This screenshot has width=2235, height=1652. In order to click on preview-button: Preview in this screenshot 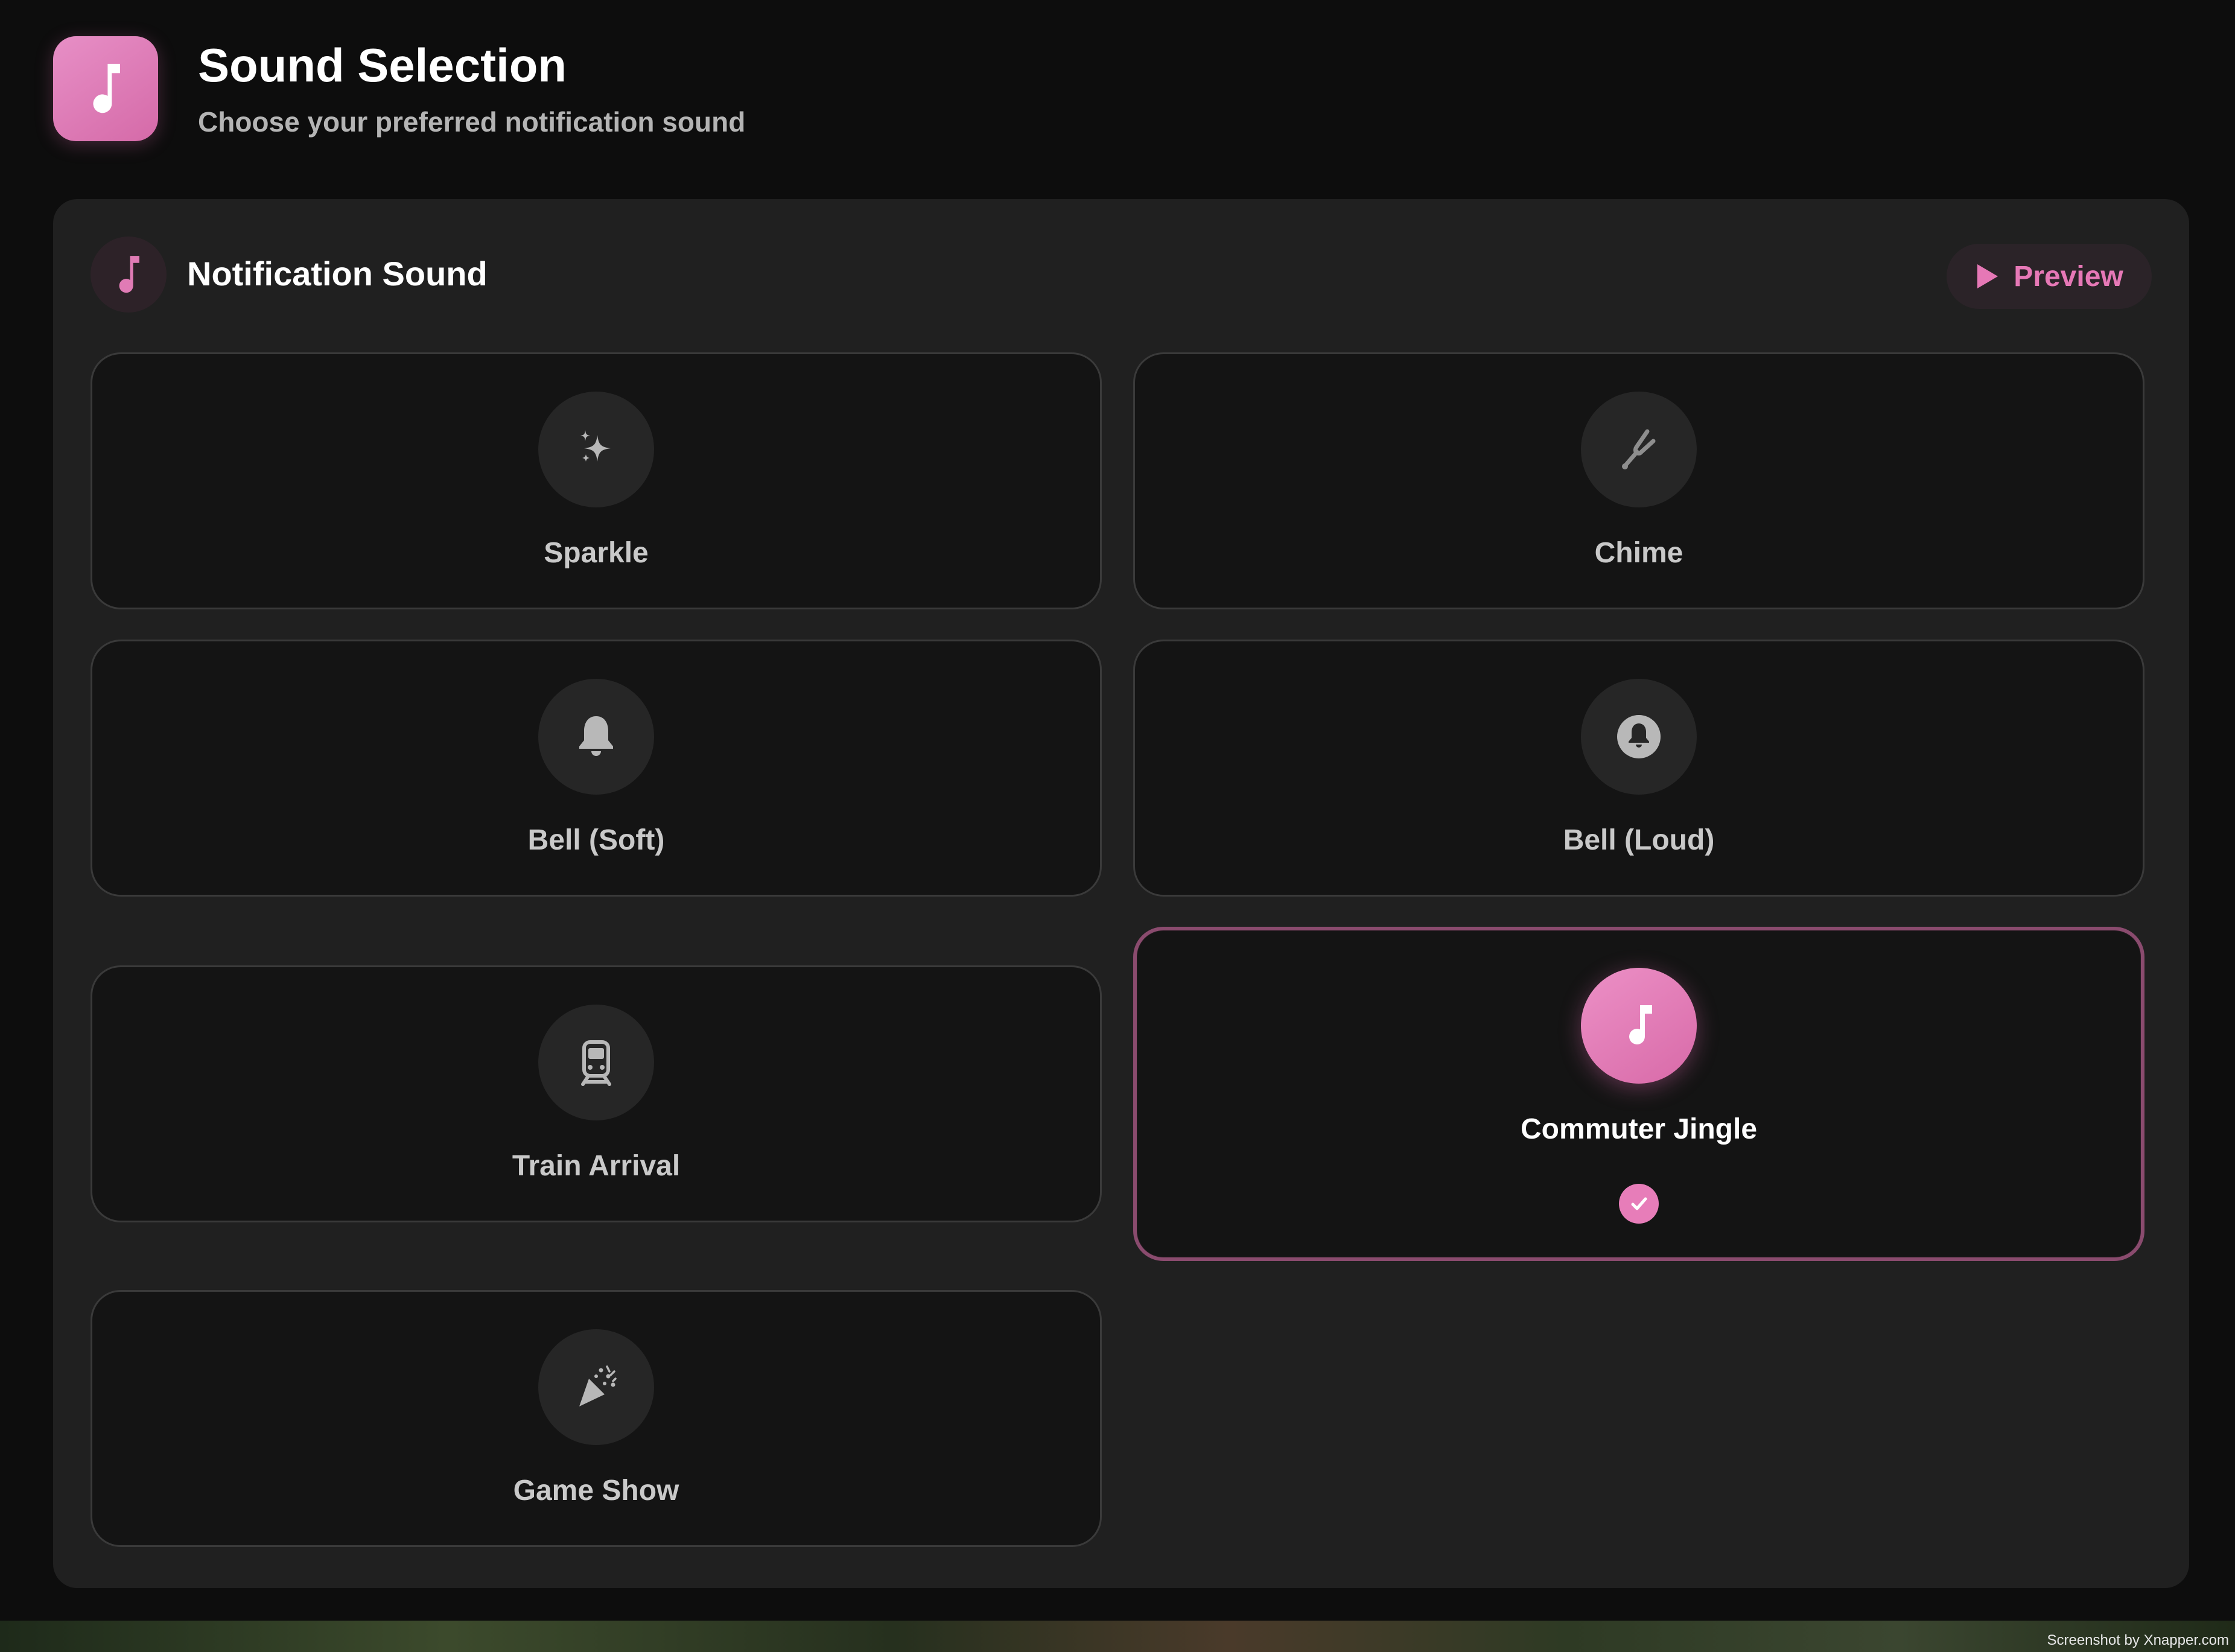, I will do `click(2049, 276)`.